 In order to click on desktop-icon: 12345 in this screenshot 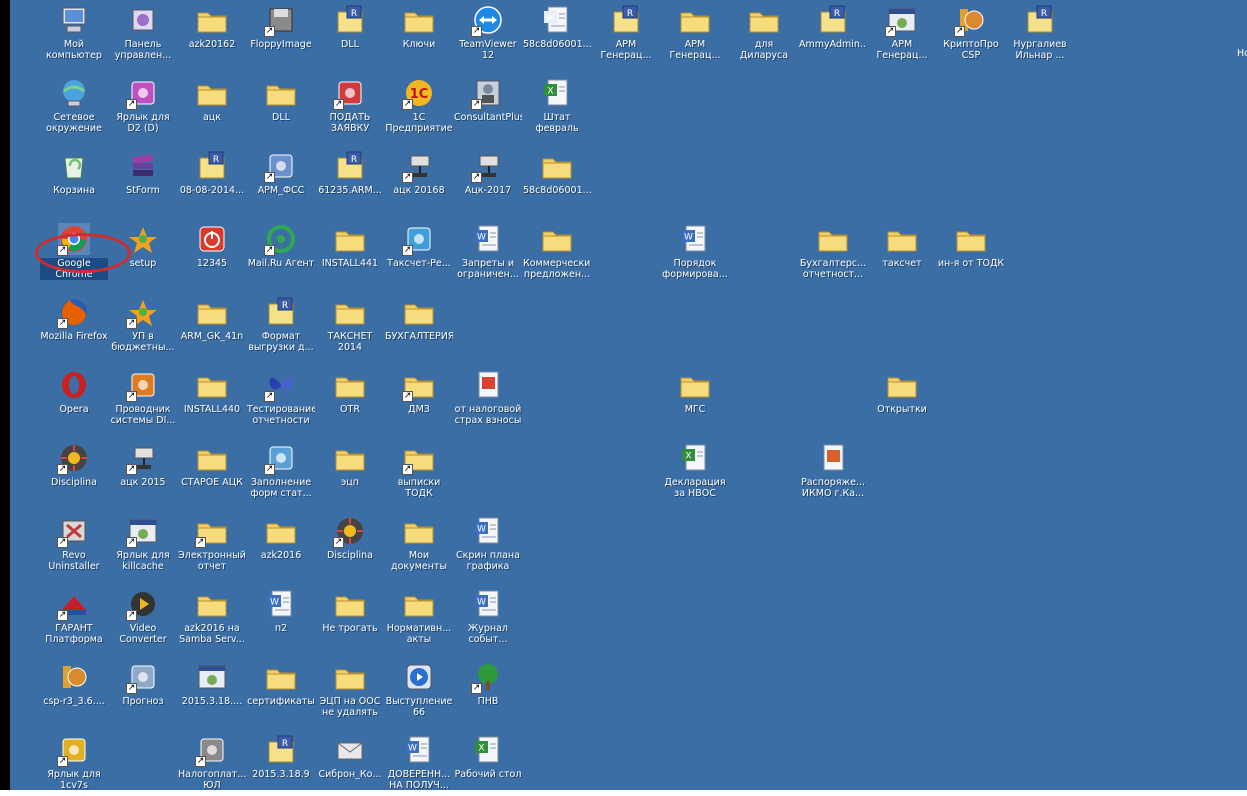, I will do `click(212, 255)`.